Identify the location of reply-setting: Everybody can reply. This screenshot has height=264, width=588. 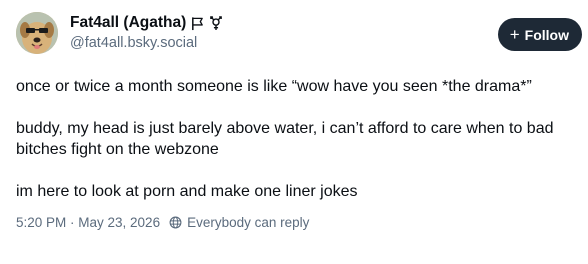
(248, 222).